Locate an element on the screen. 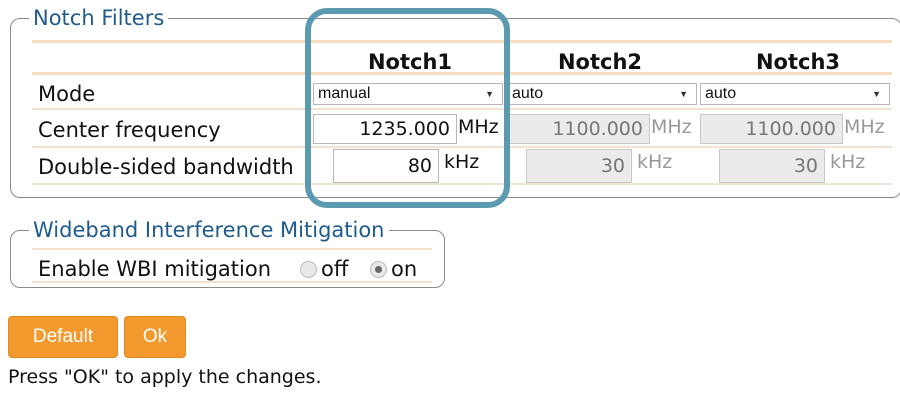  notch2-bandwidth-unit: kHz is located at coordinates (655, 162).